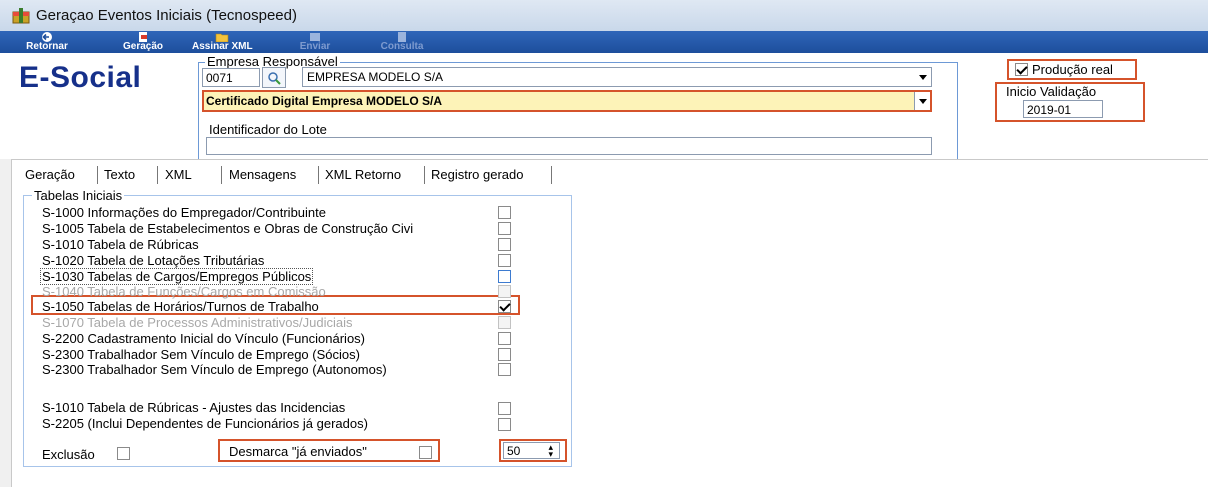  Describe the element at coordinates (504, 276) in the screenshot. I see `s1030-checkbox` at that location.